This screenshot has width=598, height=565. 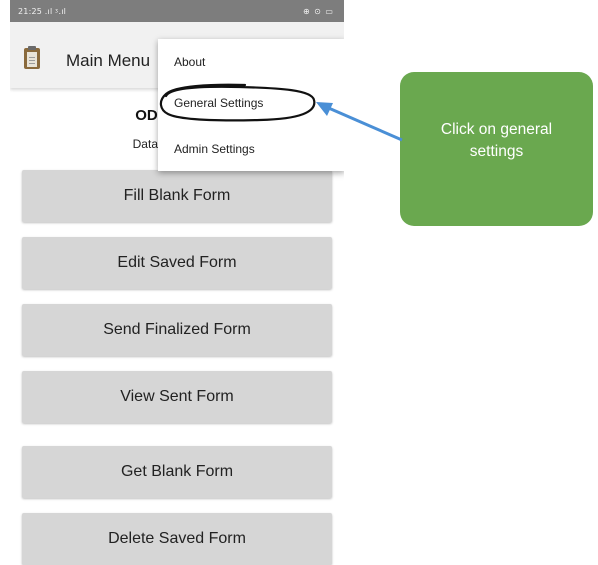 What do you see at coordinates (177, 397) in the screenshot?
I see `view-sent-form-button: View Sent Form` at bounding box center [177, 397].